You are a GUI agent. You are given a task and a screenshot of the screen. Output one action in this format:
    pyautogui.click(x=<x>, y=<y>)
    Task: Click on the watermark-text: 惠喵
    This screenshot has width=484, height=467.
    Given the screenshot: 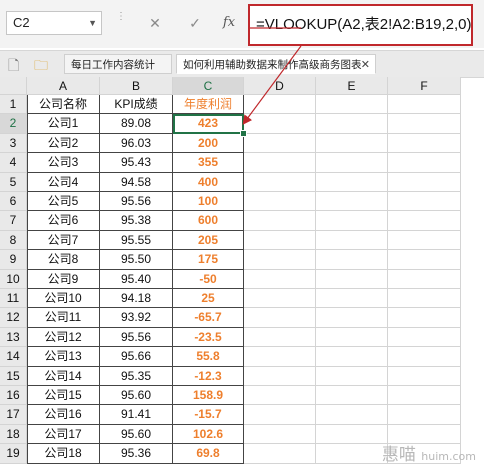 What is the action you would take?
    pyautogui.click(x=398, y=455)
    